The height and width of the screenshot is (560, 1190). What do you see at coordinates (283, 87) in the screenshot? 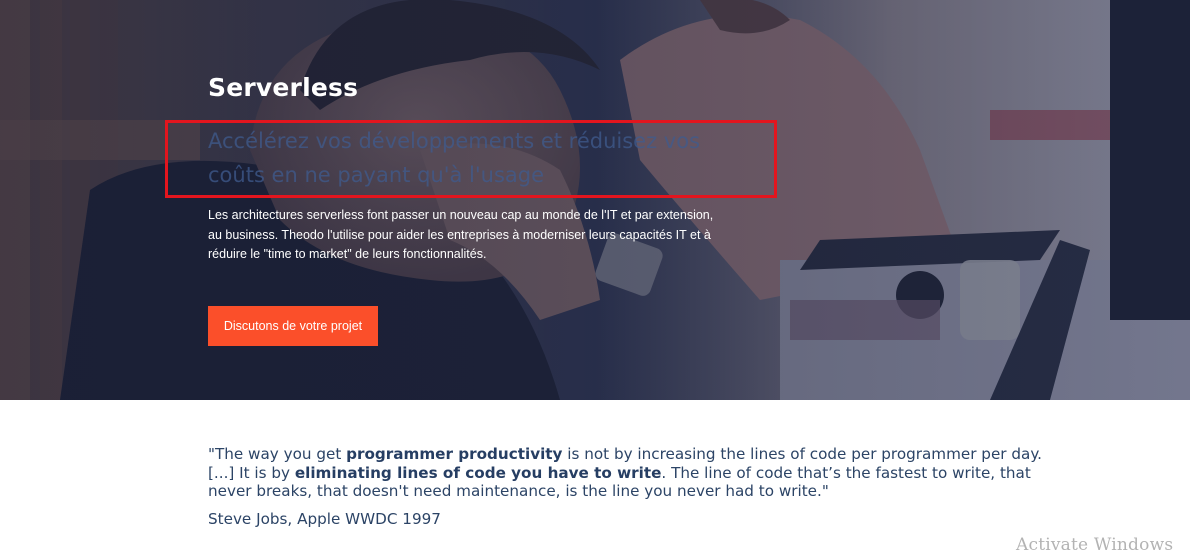
I see `hero-title: Serverless` at bounding box center [283, 87].